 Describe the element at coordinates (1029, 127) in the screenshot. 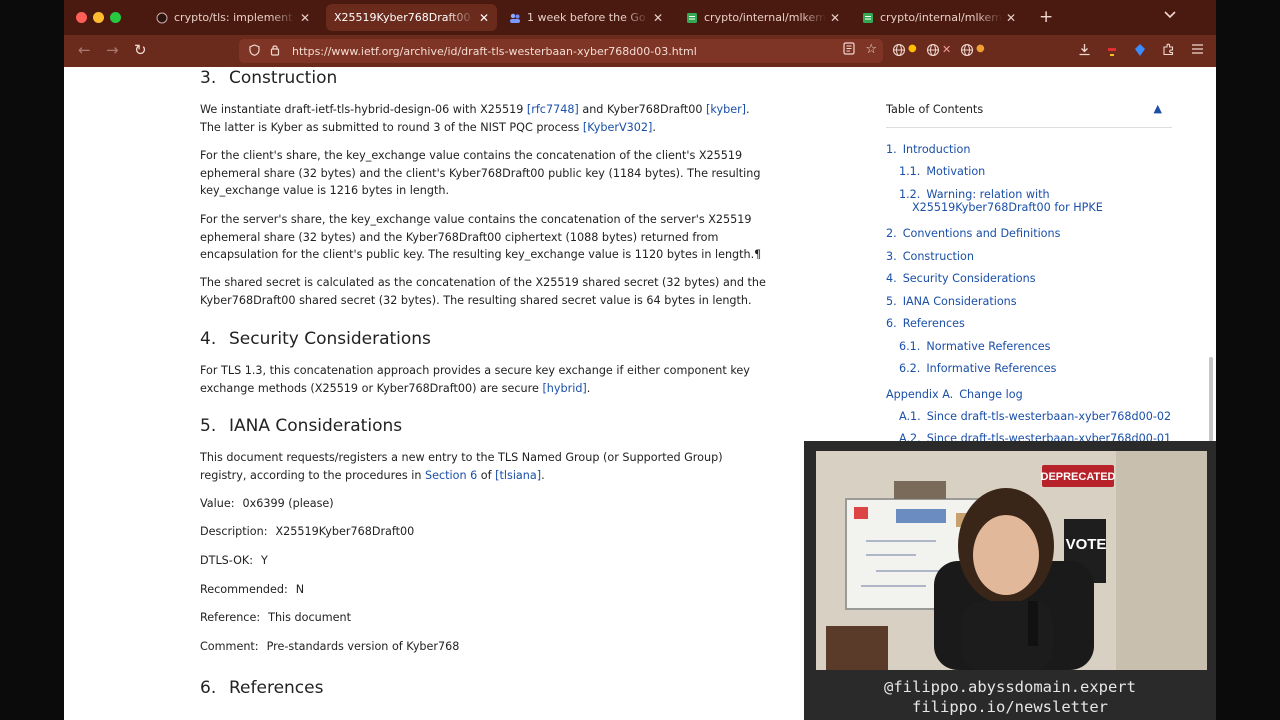

I see `toc-divider` at that location.